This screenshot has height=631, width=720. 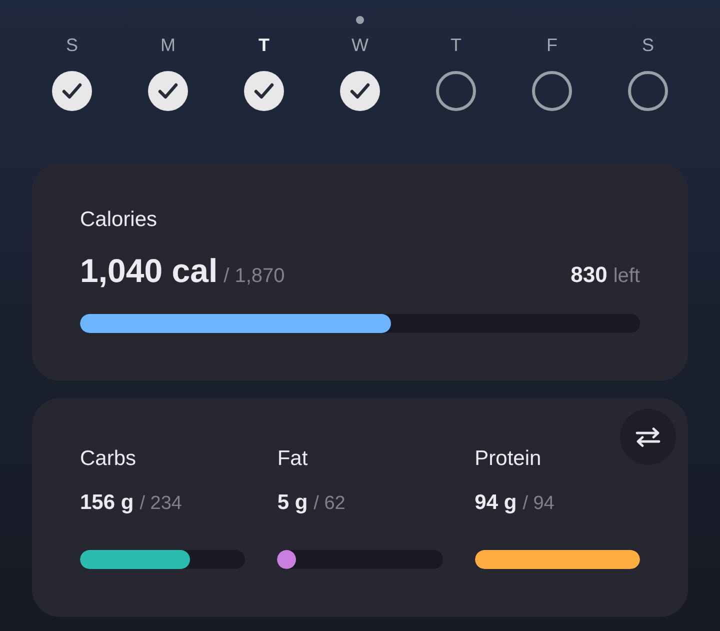 I want to click on macro-name: Protein, so click(x=508, y=459).